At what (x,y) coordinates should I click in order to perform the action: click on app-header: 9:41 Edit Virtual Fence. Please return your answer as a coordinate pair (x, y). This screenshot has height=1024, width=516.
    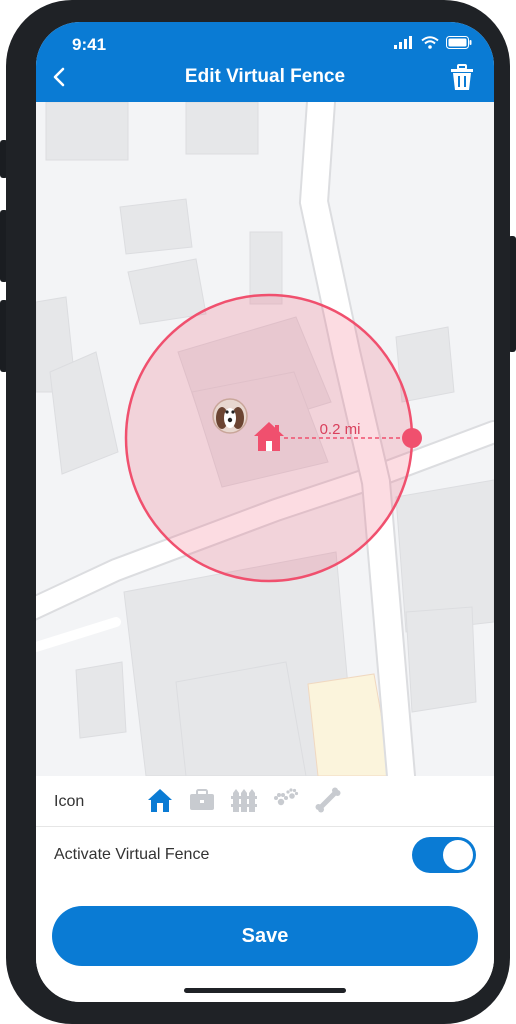
    Looking at the image, I should click on (265, 62).